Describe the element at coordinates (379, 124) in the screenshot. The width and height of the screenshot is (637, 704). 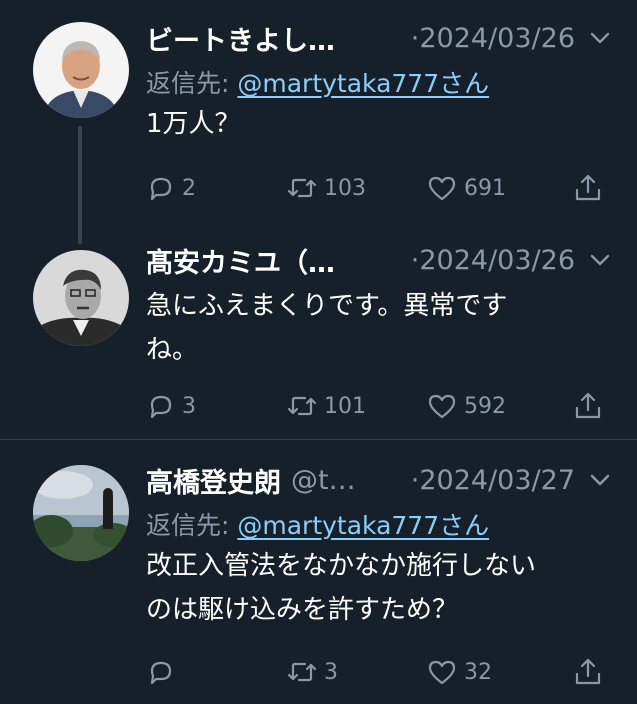
I see `tweet-text: 1万人？` at that location.